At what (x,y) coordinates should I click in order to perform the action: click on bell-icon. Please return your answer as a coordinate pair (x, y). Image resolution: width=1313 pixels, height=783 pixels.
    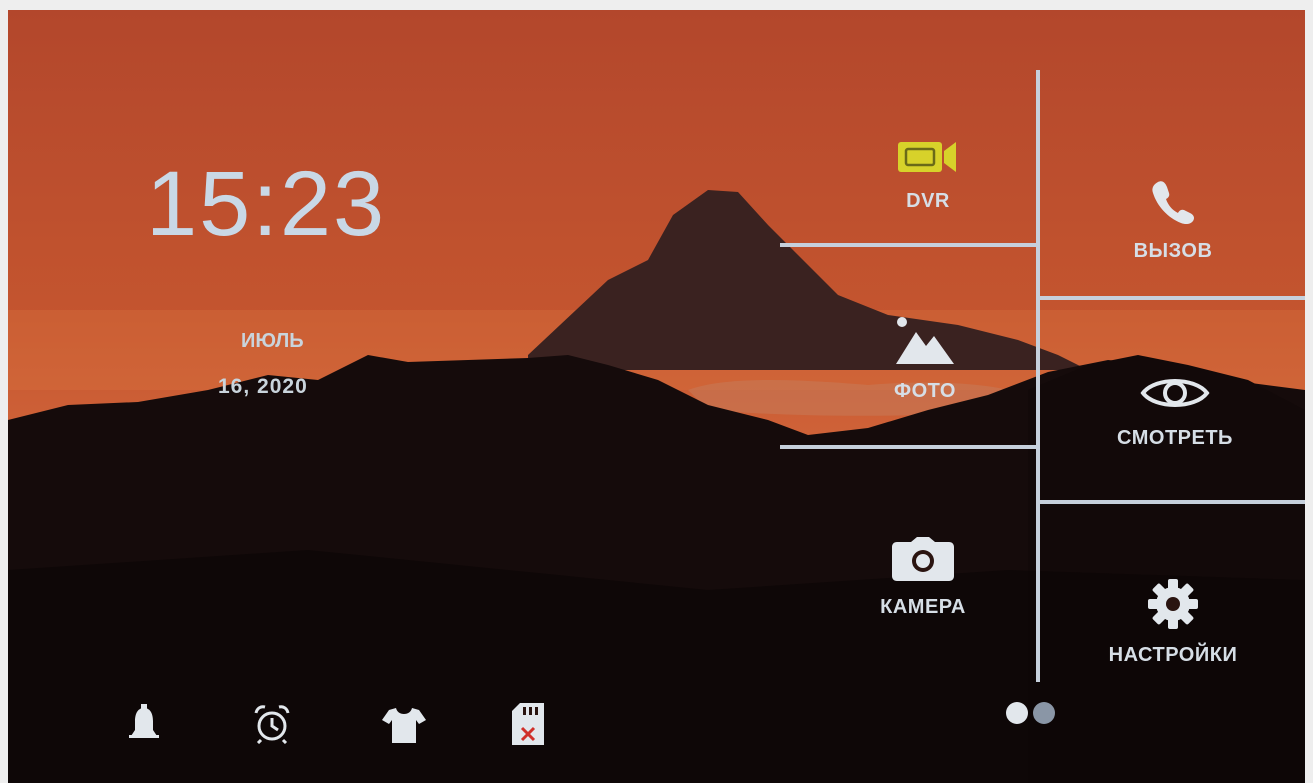
    Looking at the image, I should click on (144, 721).